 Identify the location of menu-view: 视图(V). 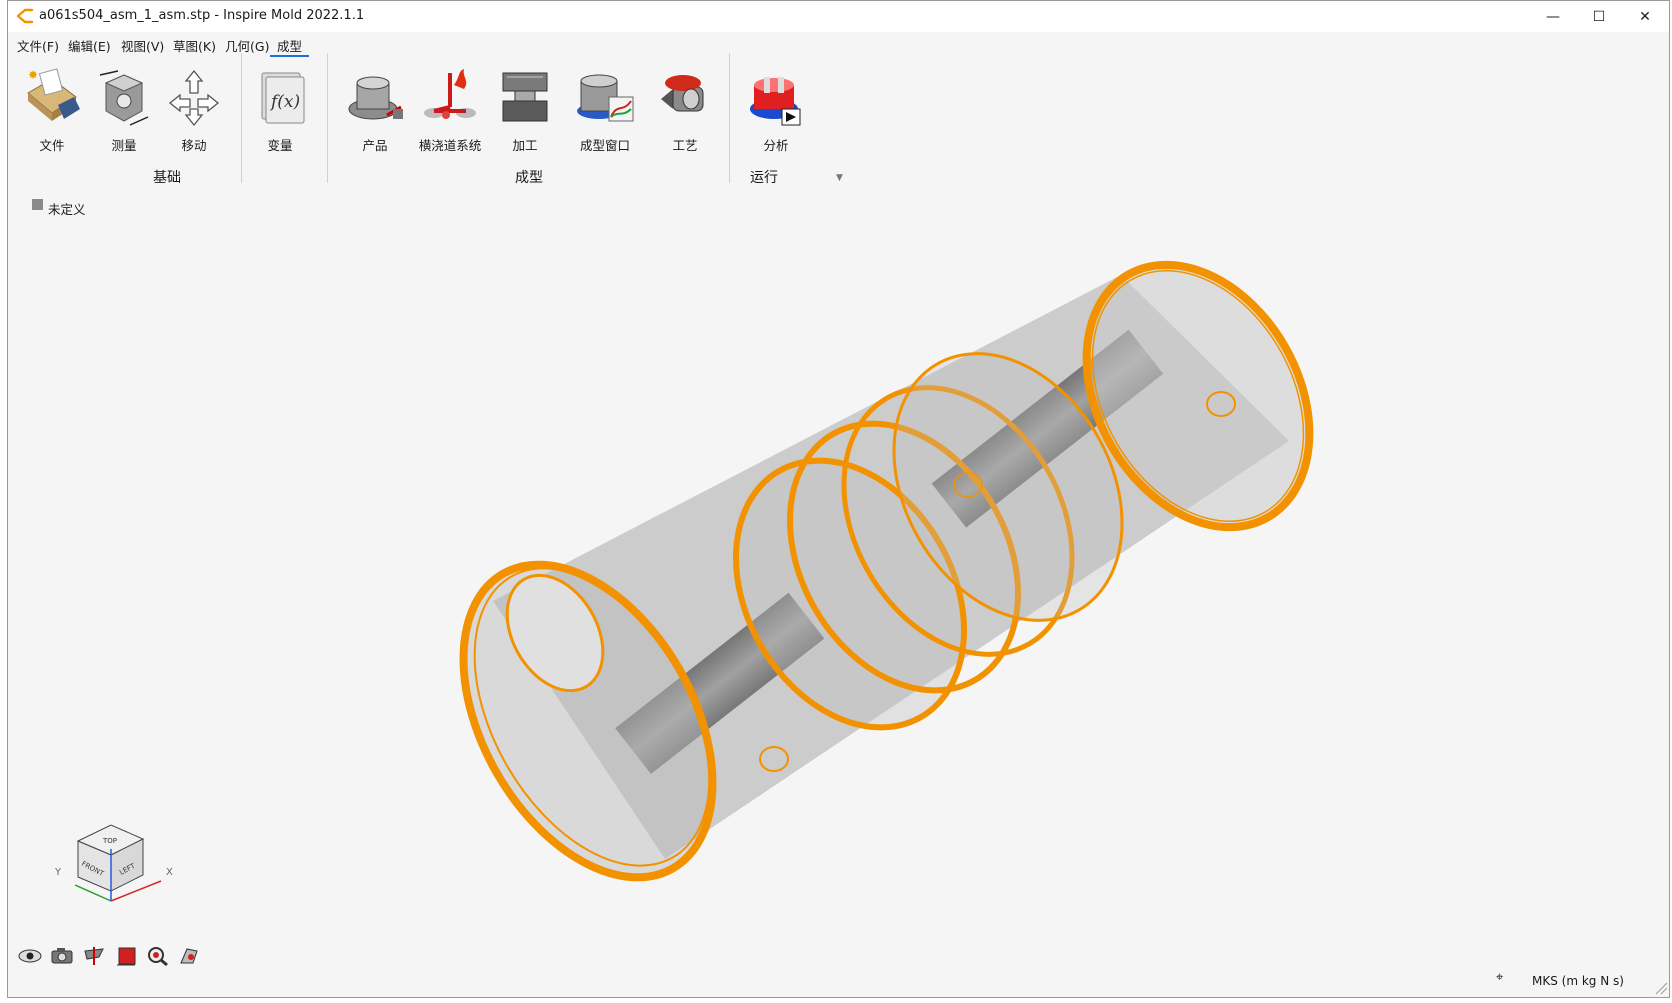
(142, 45).